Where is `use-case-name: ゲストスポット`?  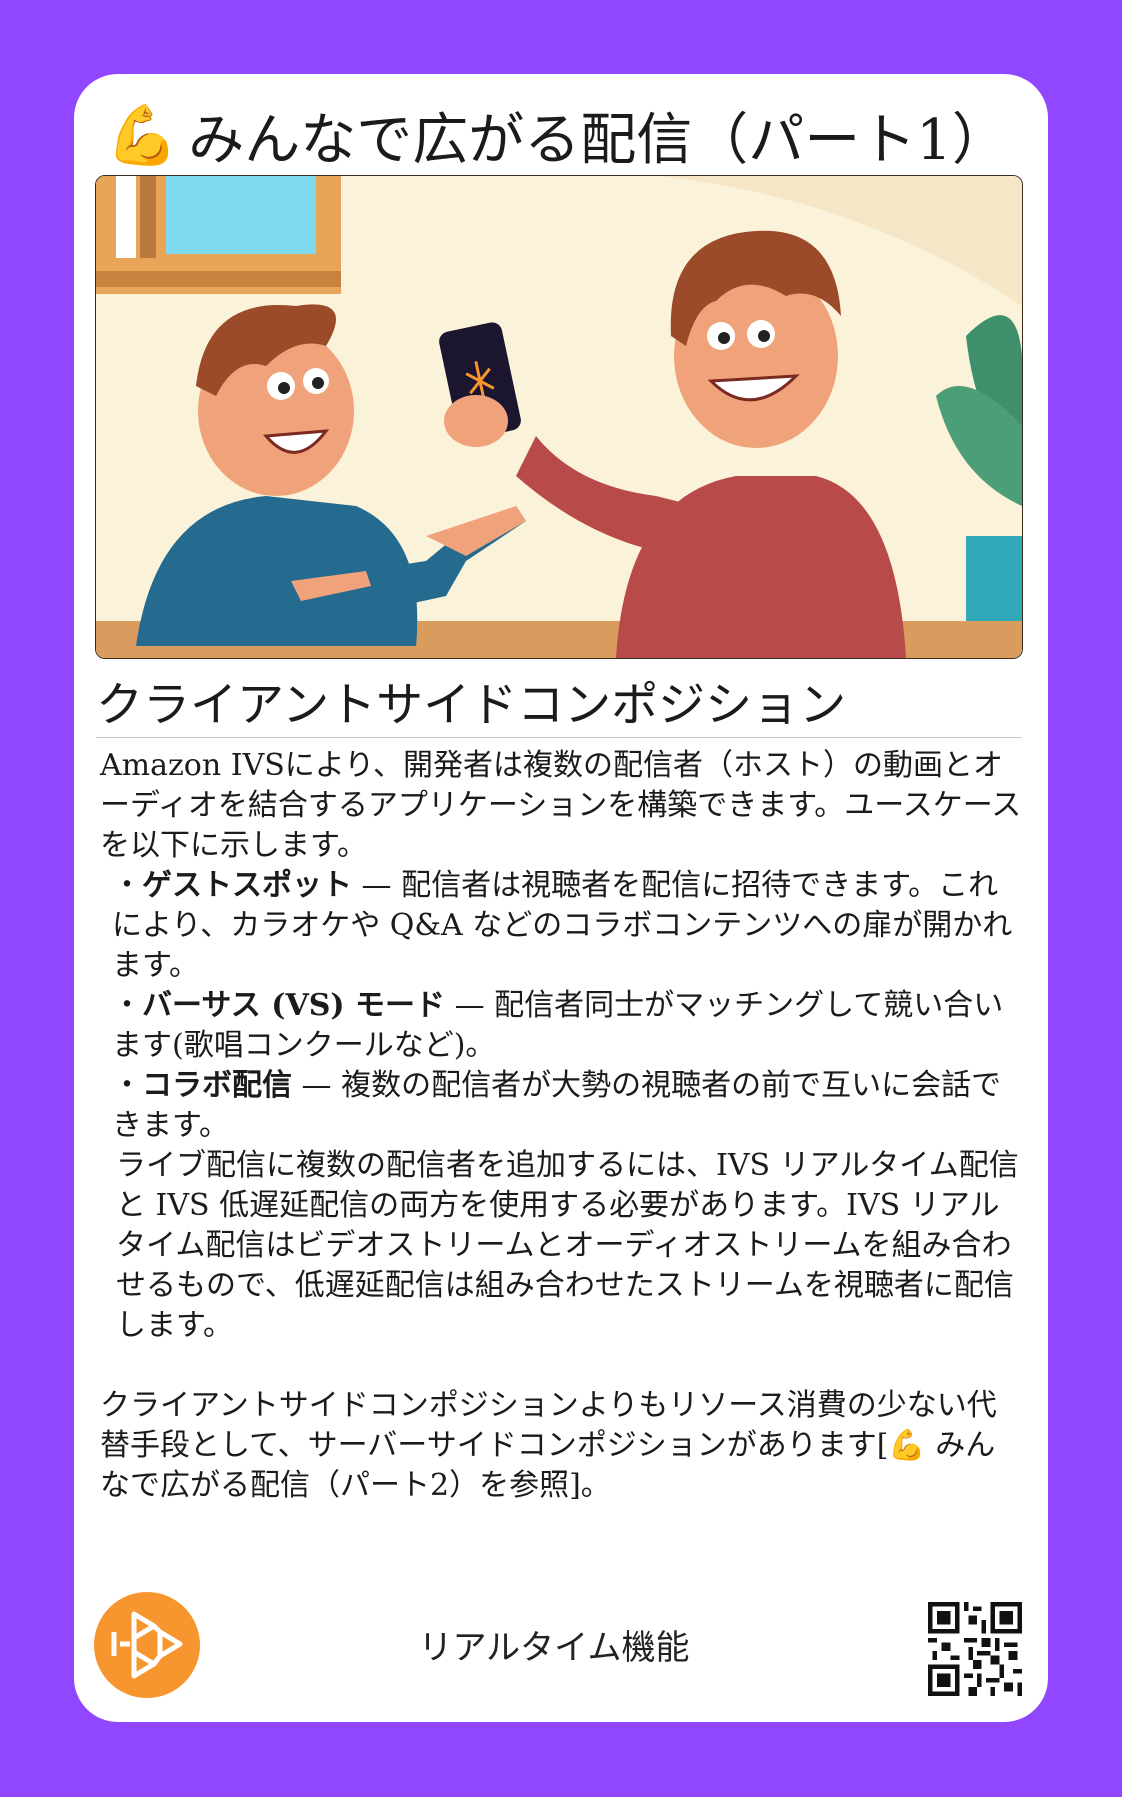 use-case-name: ゲストスポット is located at coordinates (247, 885).